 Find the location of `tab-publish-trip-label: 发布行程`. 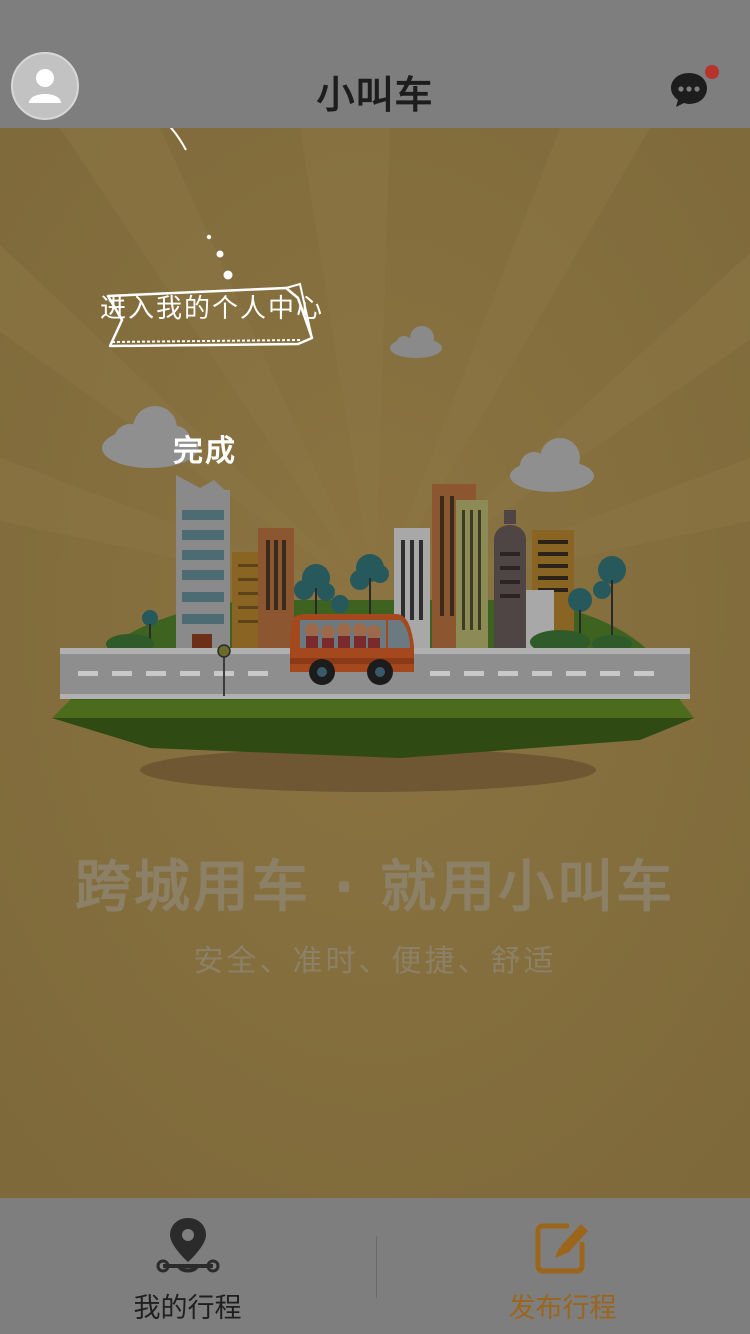

tab-publish-trip-label: 发布行程 is located at coordinates (562, 1308).